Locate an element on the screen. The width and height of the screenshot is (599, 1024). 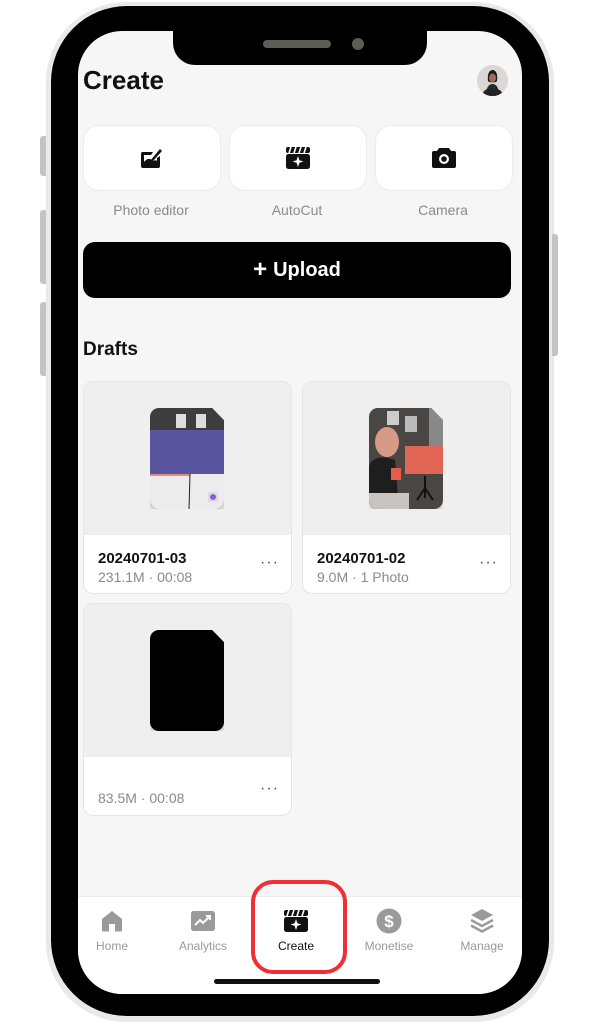
layers-icon is located at coordinates (482, 921).